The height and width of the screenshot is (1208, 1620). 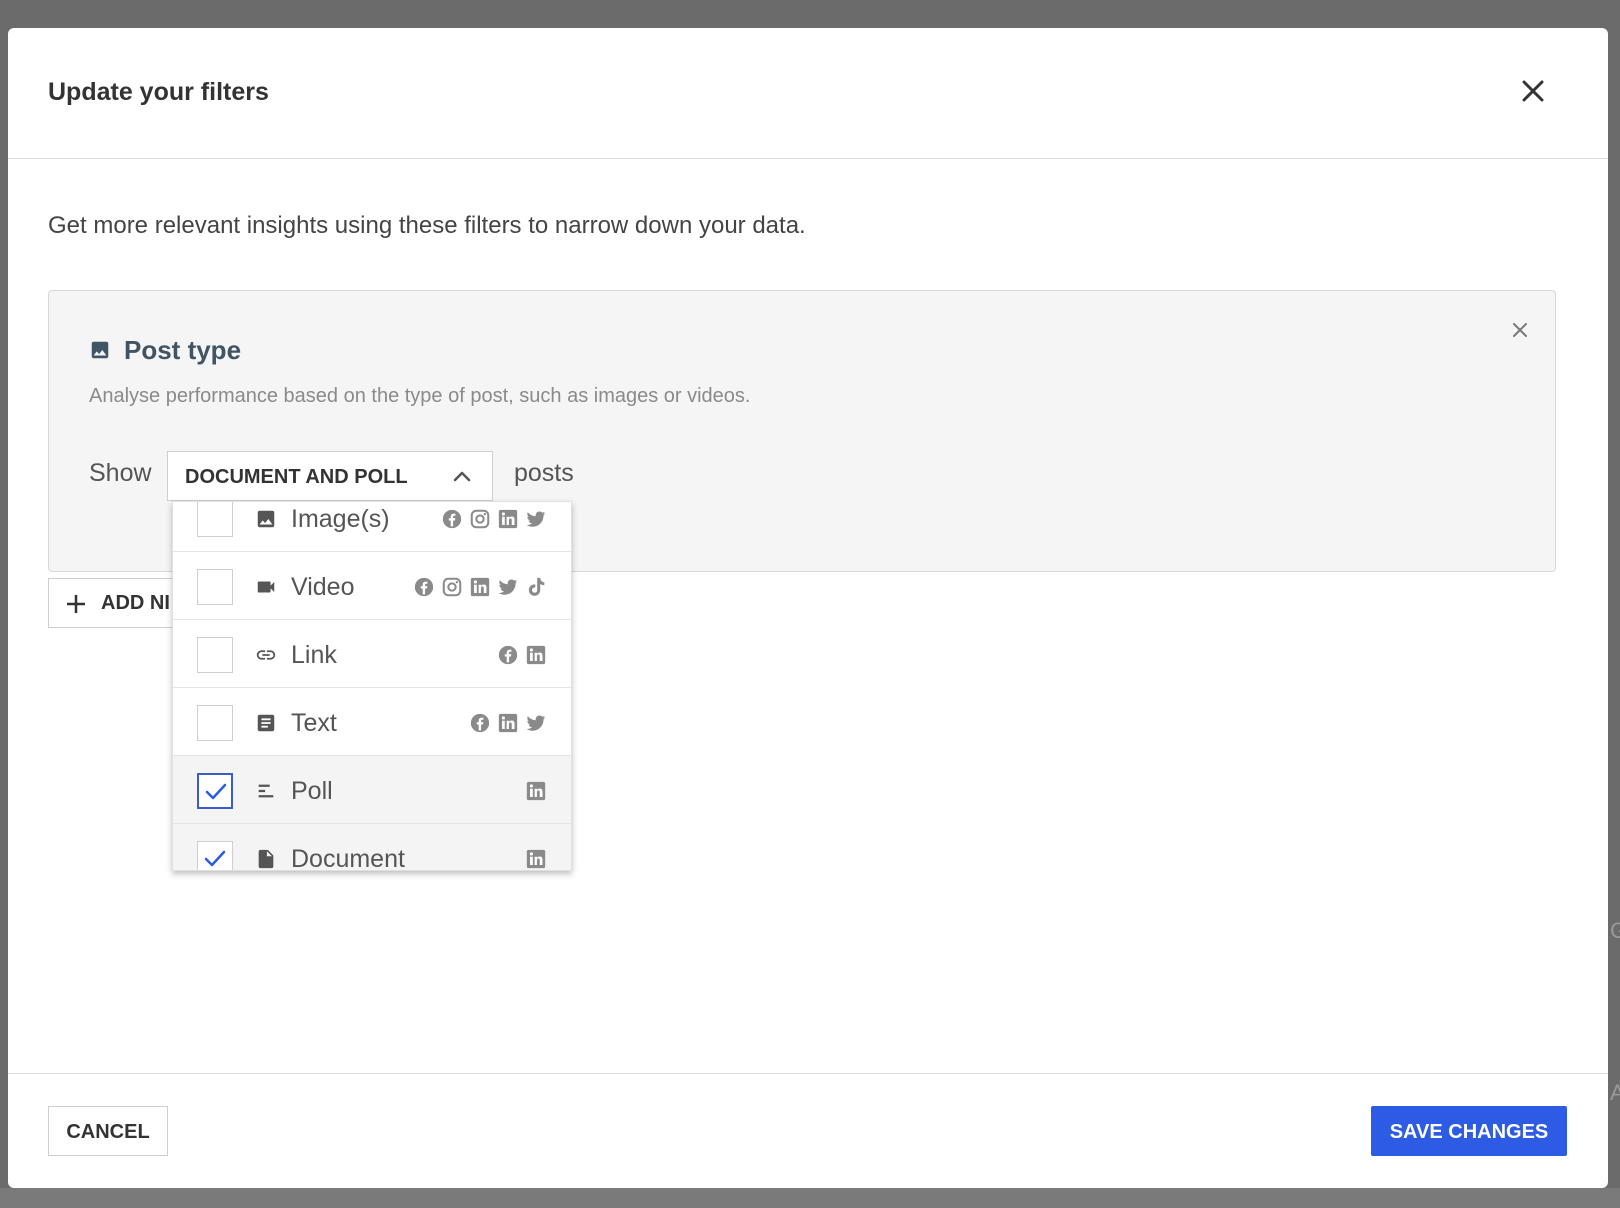 What do you see at coordinates (314, 723) in the screenshot?
I see `option-label: Text` at bounding box center [314, 723].